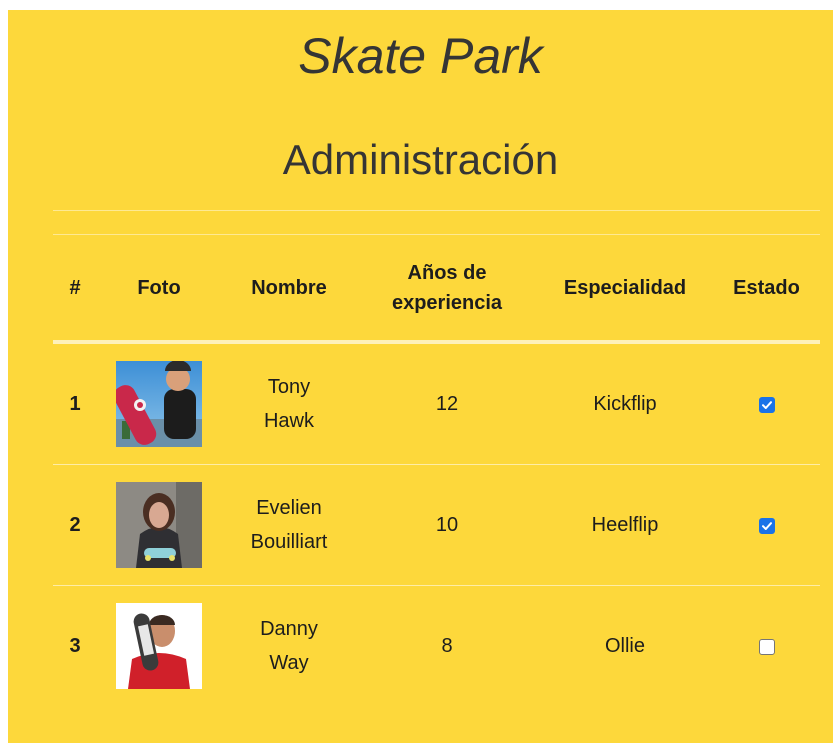  I want to click on skater-name: Tony Hawk, so click(289, 403).